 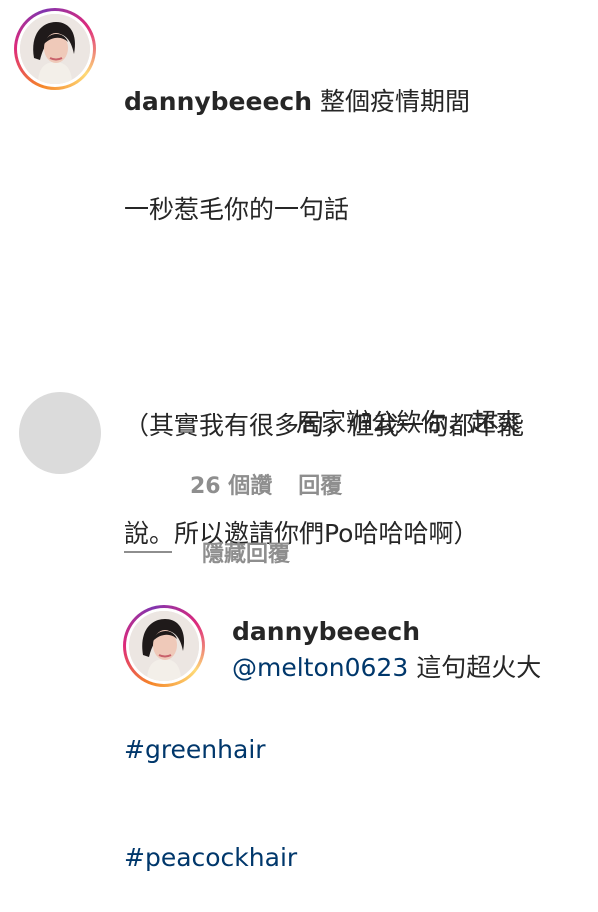 I want to click on comment-meta: 26 個讚 回覆, so click(x=266, y=484).